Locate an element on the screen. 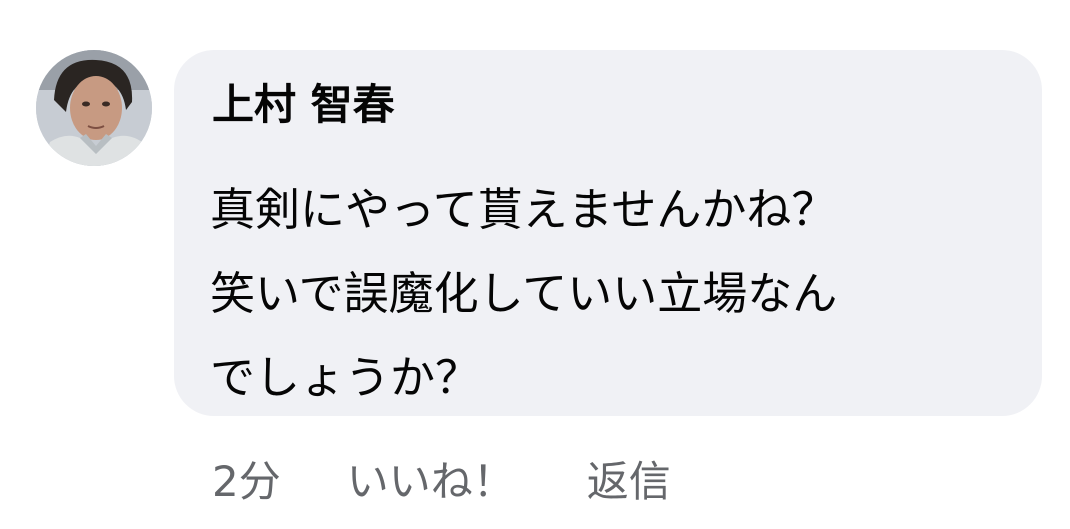 The image size is (1070, 529). profile-photo-icon is located at coordinates (94, 108).